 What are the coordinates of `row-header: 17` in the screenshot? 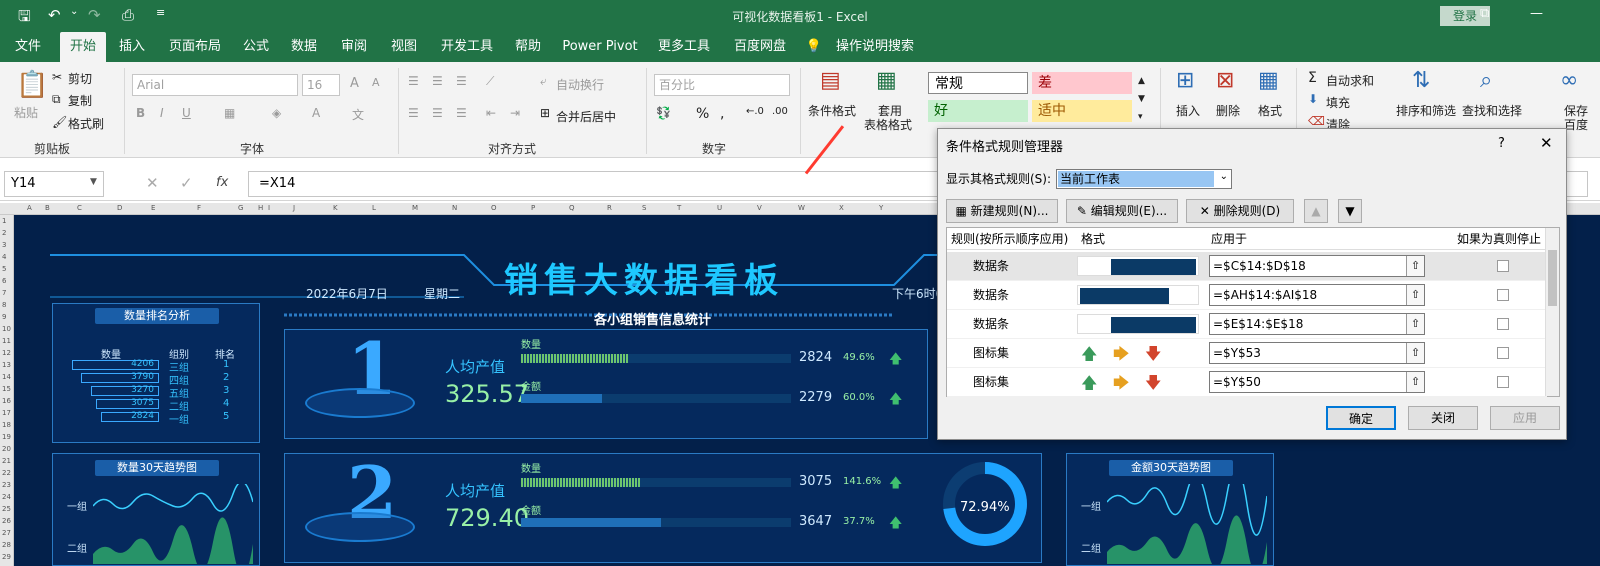 It's located at (6, 413).